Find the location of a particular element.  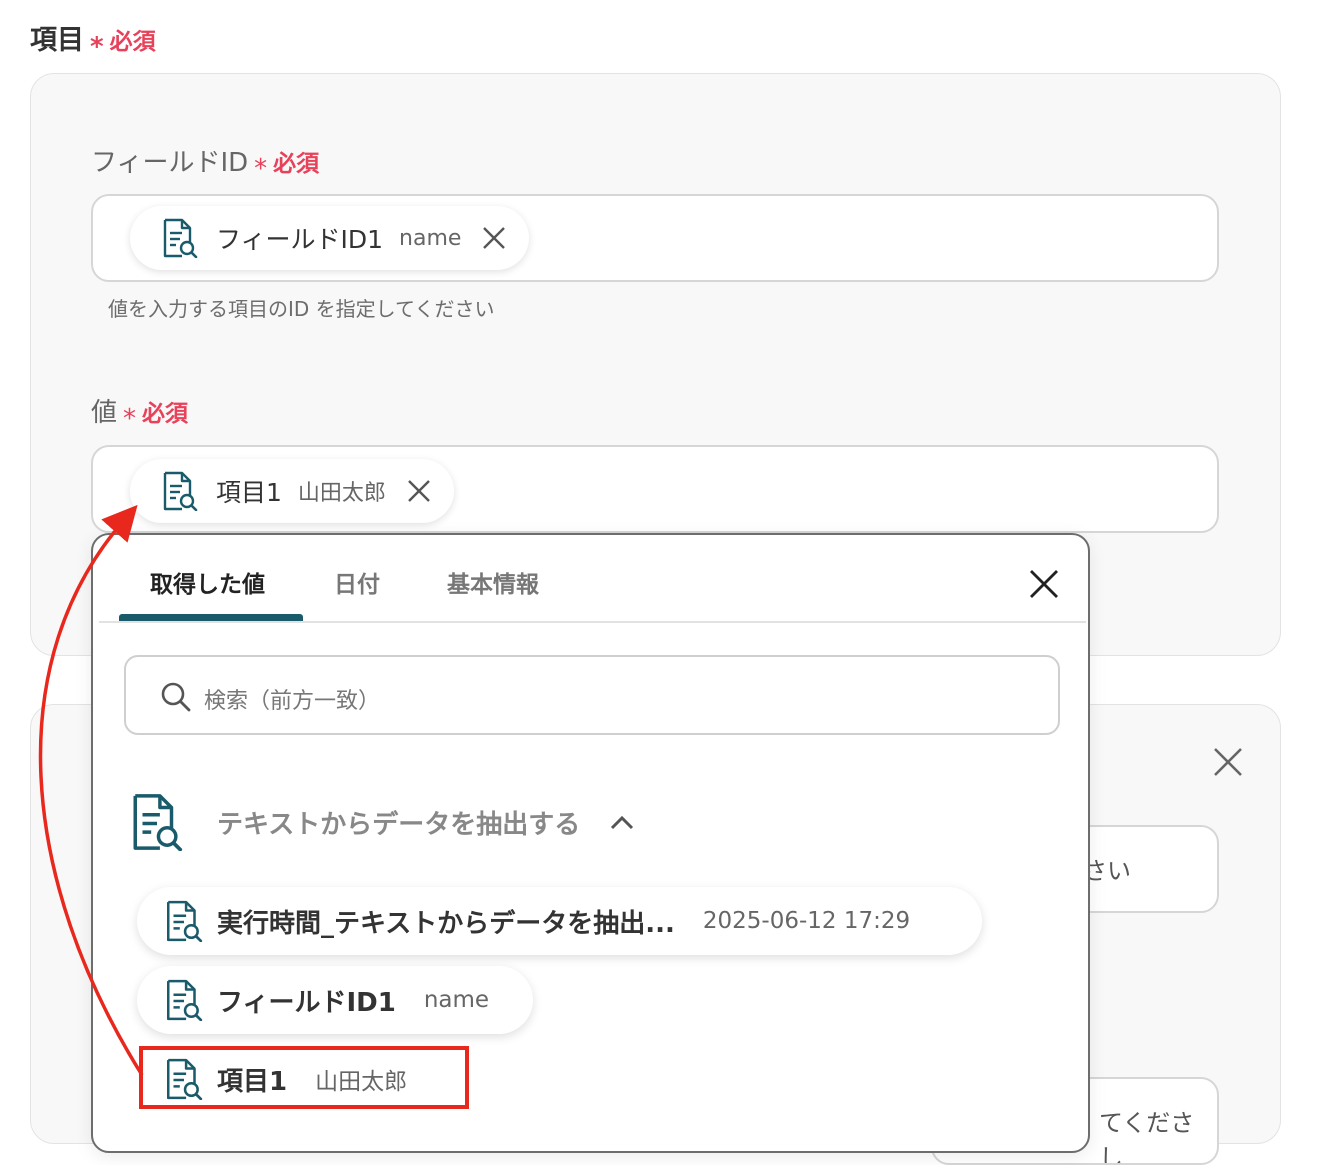

list-item-title: フィールドID1 is located at coordinates (306, 1002).